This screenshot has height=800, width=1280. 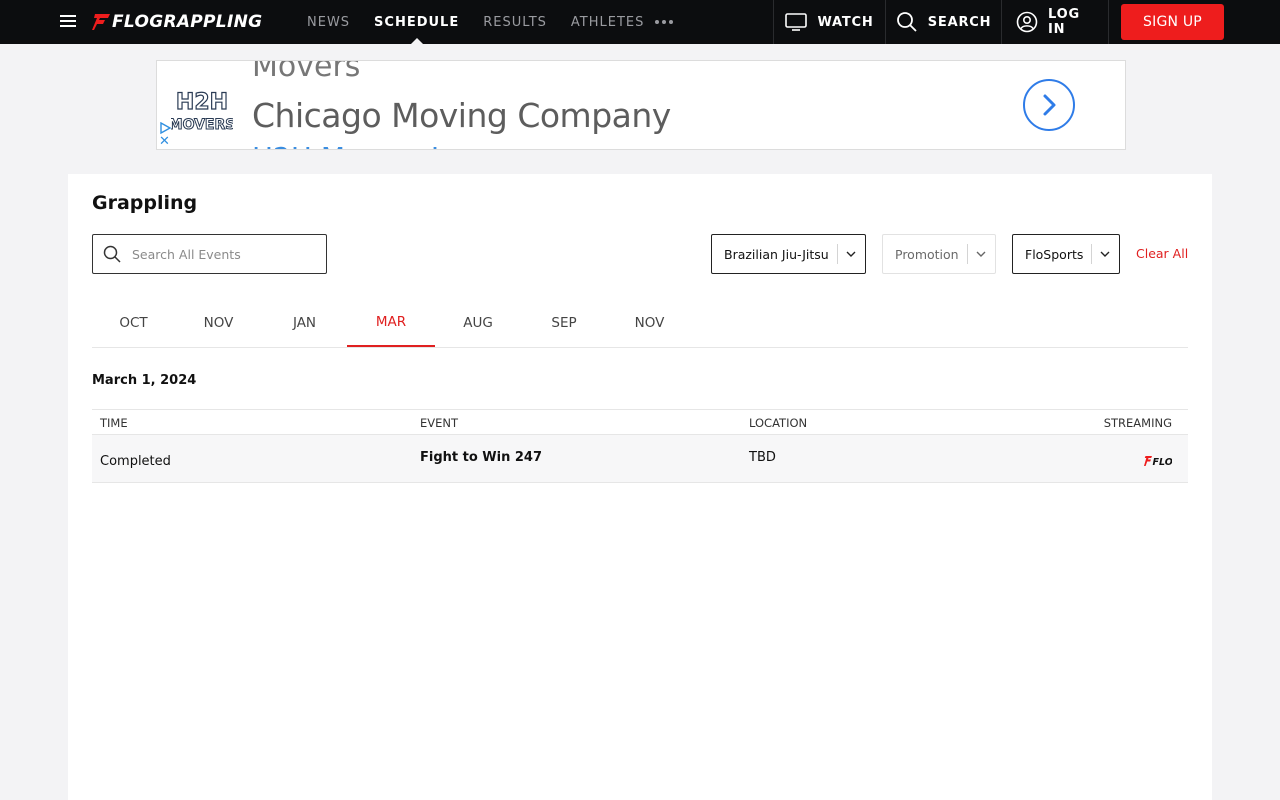 I want to click on user-icon, so click(x=1027, y=22).